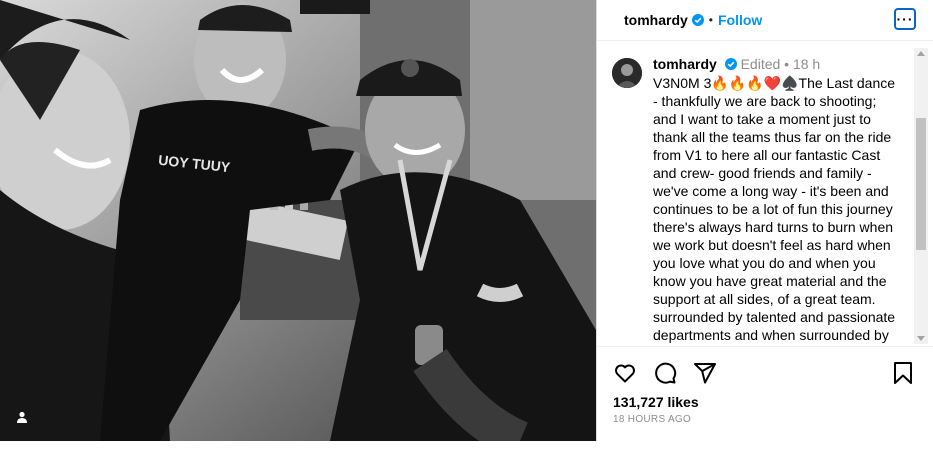 Image resolution: width=933 pixels, height=451 pixels. I want to click on like-button, so click(625, 373).